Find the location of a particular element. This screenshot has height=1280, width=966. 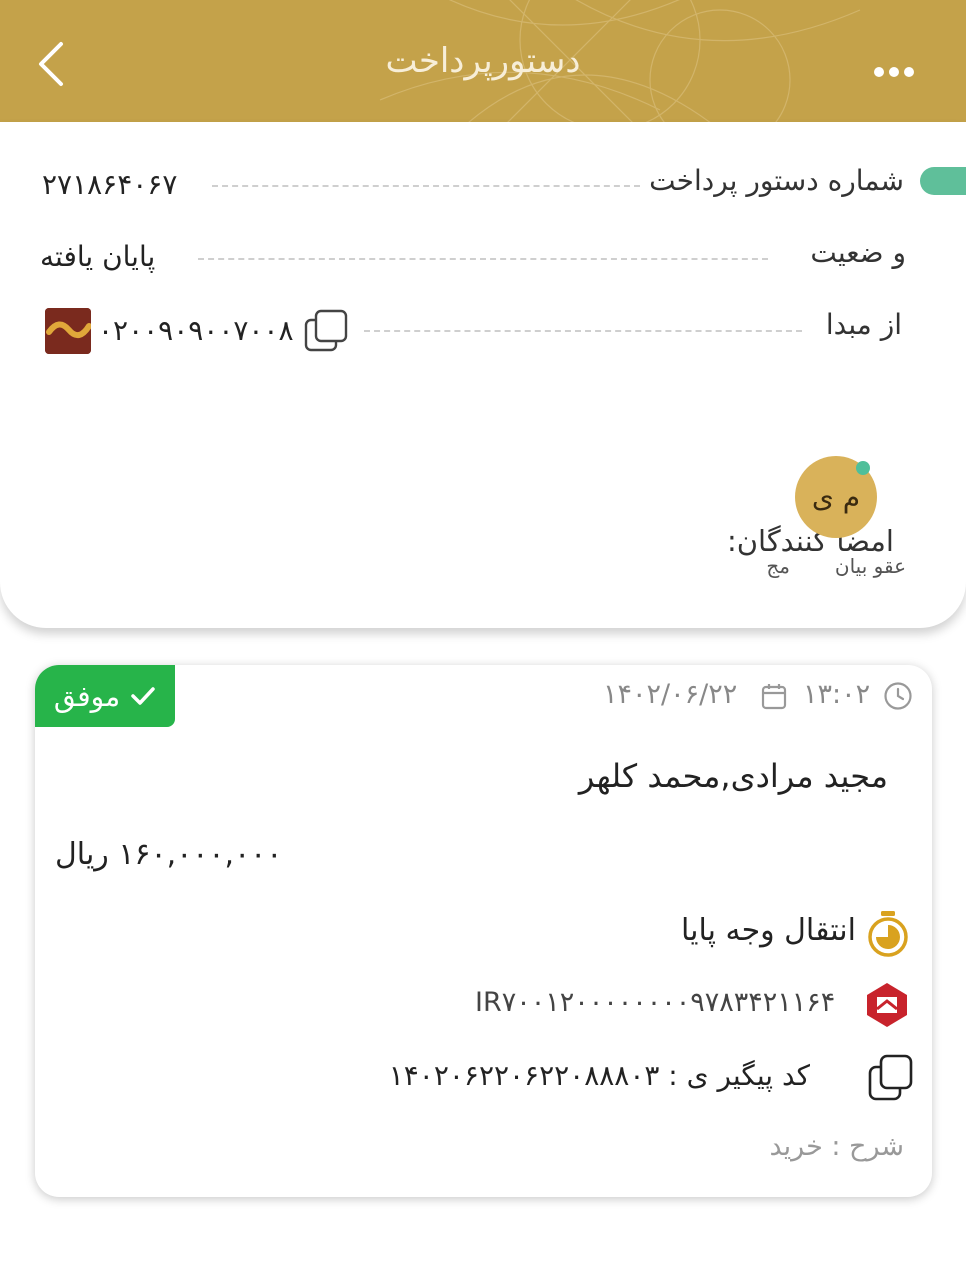

order-number-value: ۲۷۱۸۶۴۰۶۷ is located at coordinates (110, 184).